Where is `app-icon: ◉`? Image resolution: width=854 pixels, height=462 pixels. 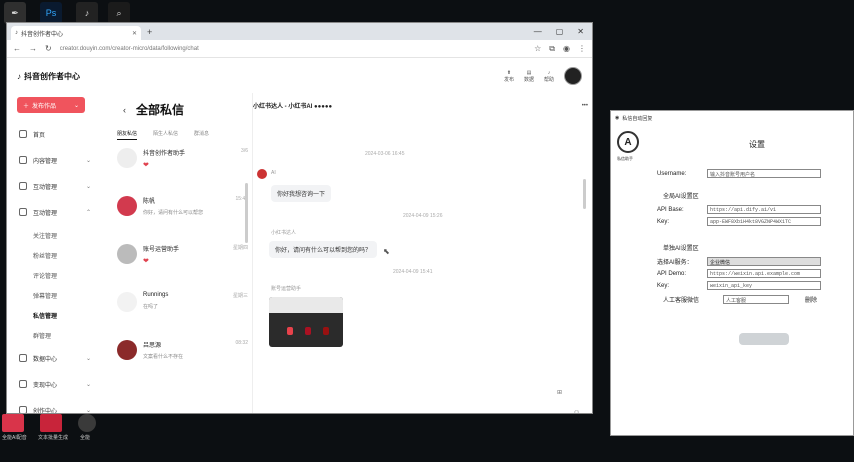 app-icon: ◉ is located at coordinates (617, 118).